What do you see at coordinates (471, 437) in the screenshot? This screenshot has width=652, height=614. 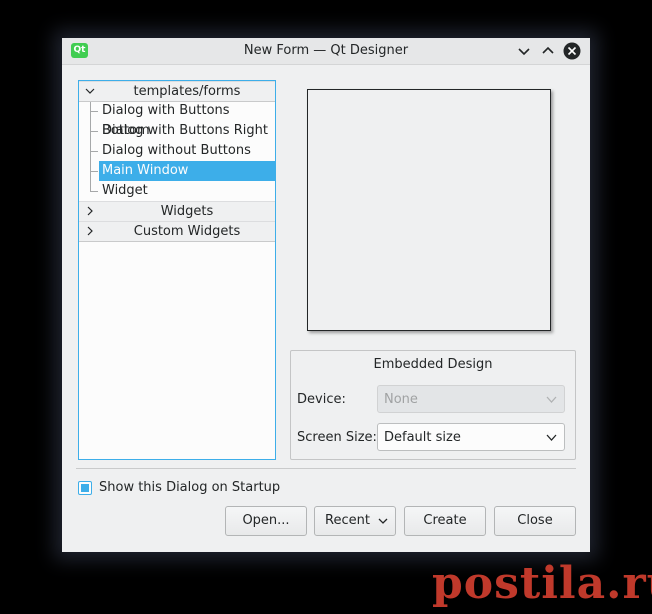 I see `screen-size-combo: Default size` at bounding box center [471, 437].